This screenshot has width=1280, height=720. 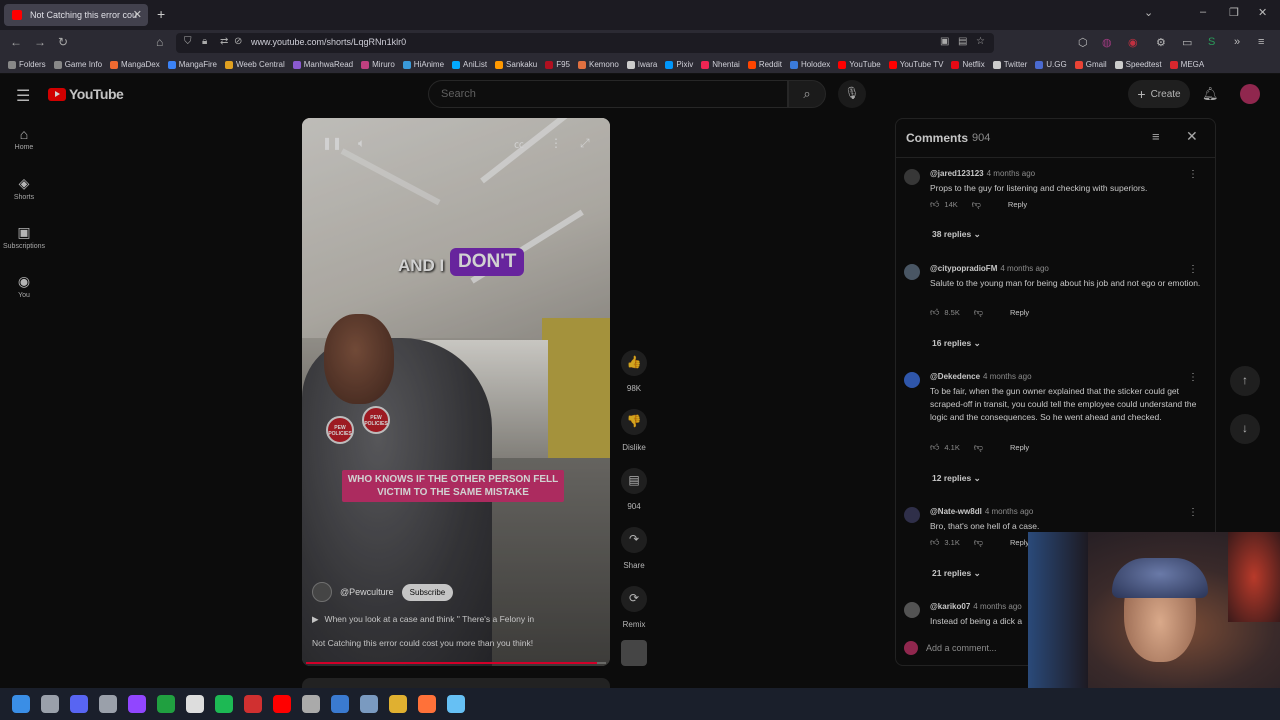 What do you see at coordinates (137, 704) in the screenshot?
I see `twitch-taskbar-icon` at bounding box center [137, 704].